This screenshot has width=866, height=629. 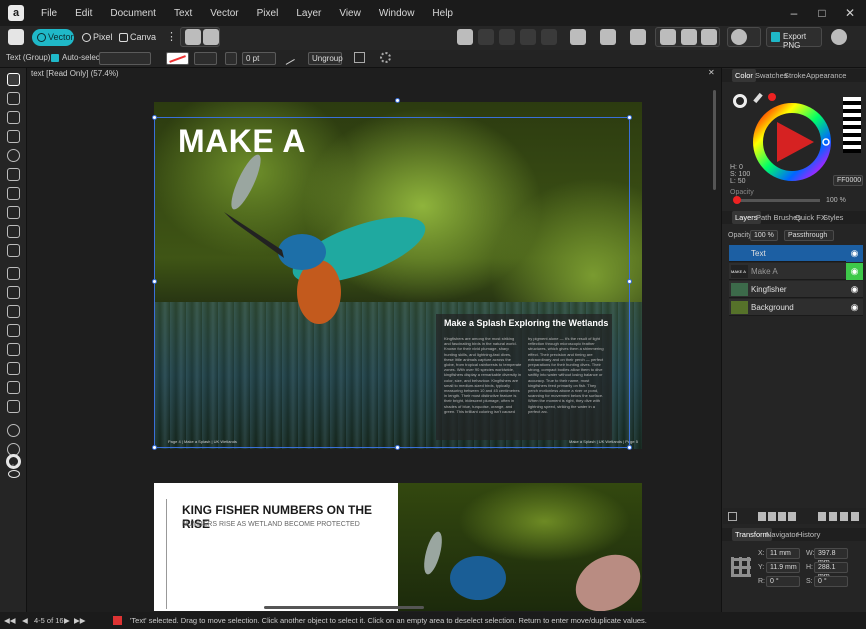 I want to click on current-color-dot, so click(x=772, y=97).